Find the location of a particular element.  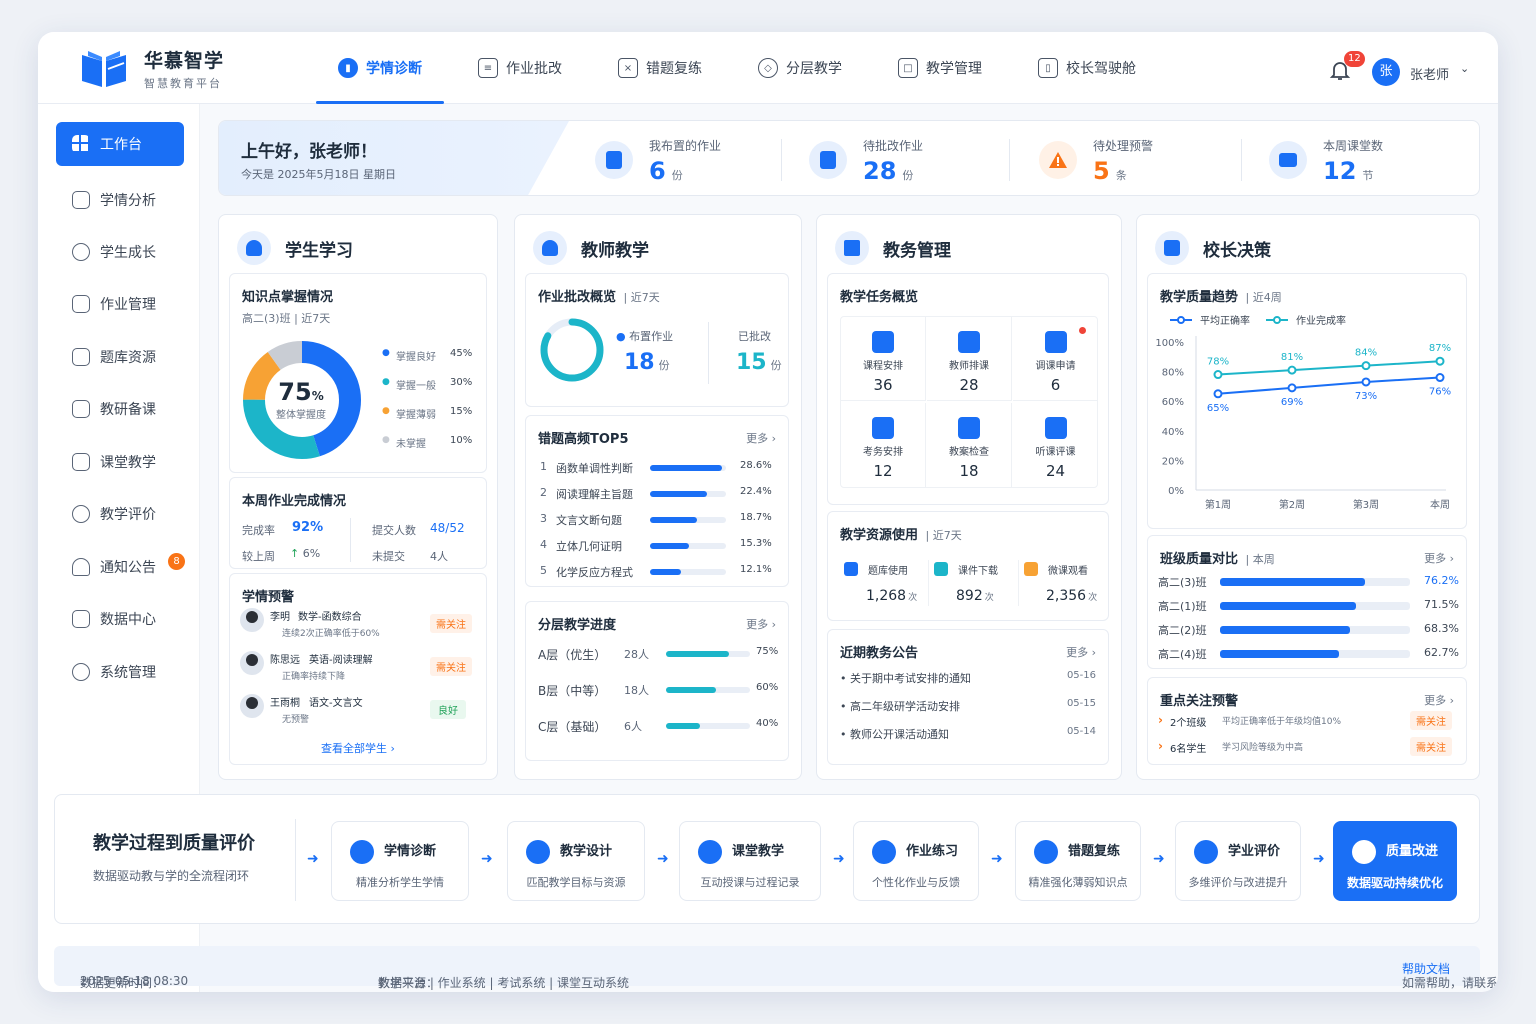

task-cell: 考务安排 12 is located at coordinates (883, 445).